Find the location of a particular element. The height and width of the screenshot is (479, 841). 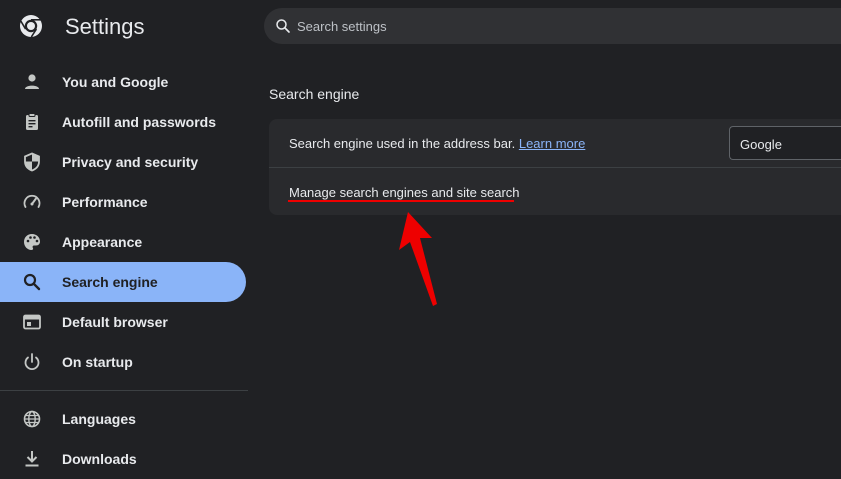

sidebar-divider is located at coordinates (124, 390).